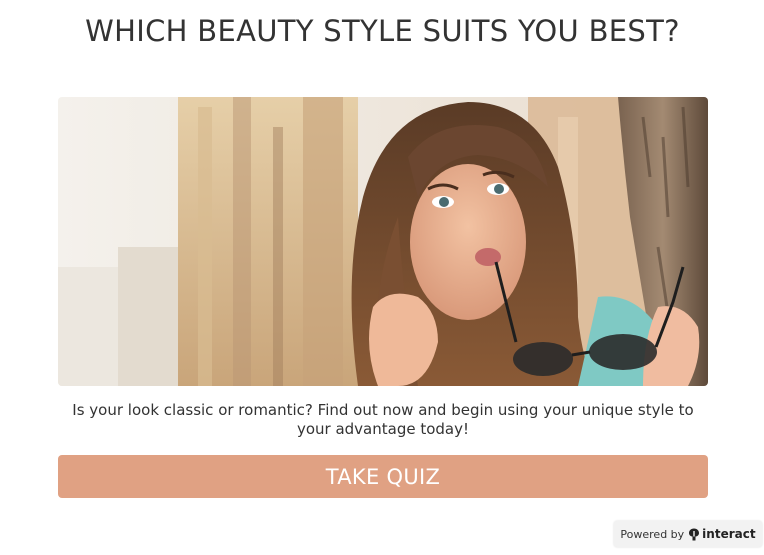  I want to click on powered-by-label: Powered by, so click(652, 534).